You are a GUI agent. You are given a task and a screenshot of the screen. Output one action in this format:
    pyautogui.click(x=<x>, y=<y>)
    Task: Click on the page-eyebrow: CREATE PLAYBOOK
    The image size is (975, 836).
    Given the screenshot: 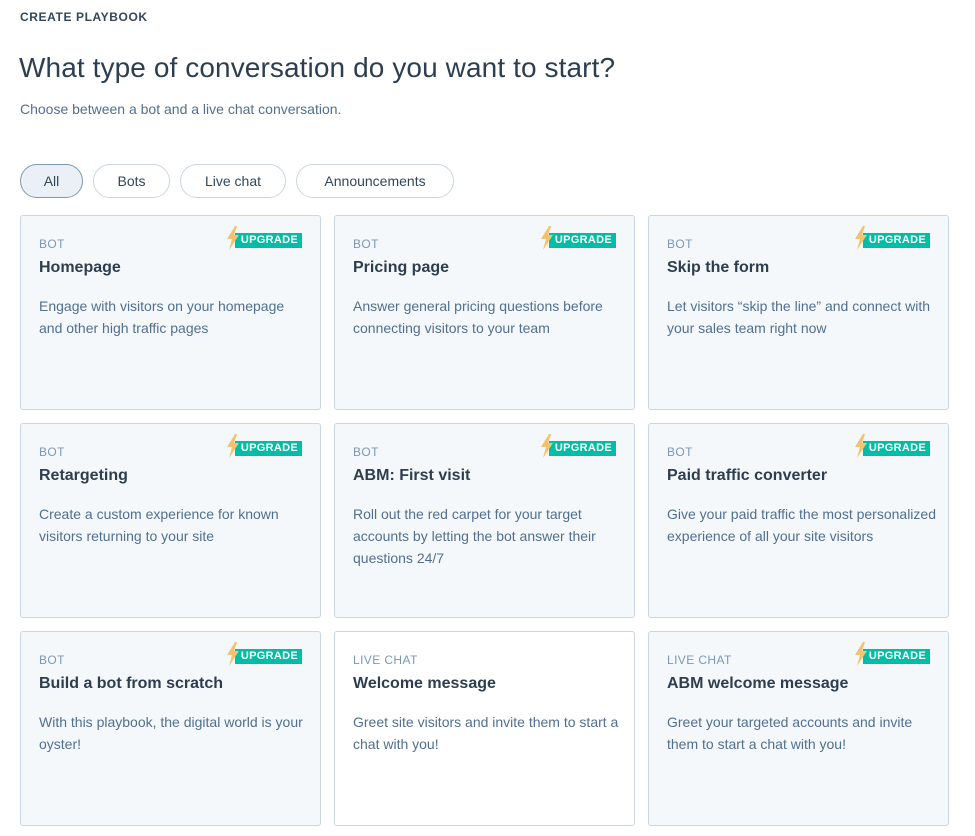 What is the action you would take?
    pyautogui.click(x=84, y=17)
    